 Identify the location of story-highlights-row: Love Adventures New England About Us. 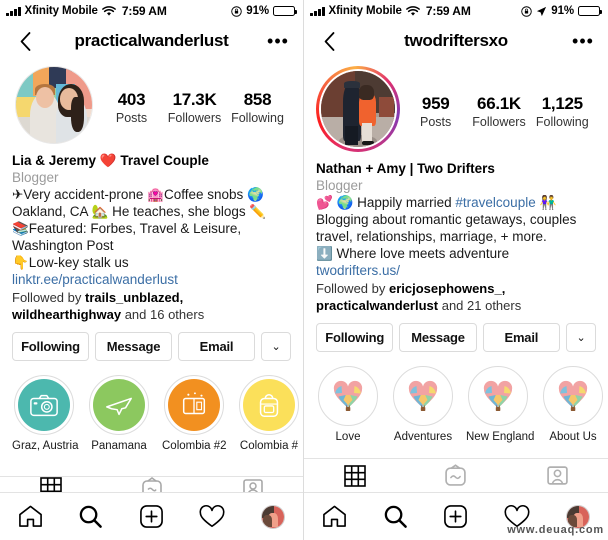
(459, 401).